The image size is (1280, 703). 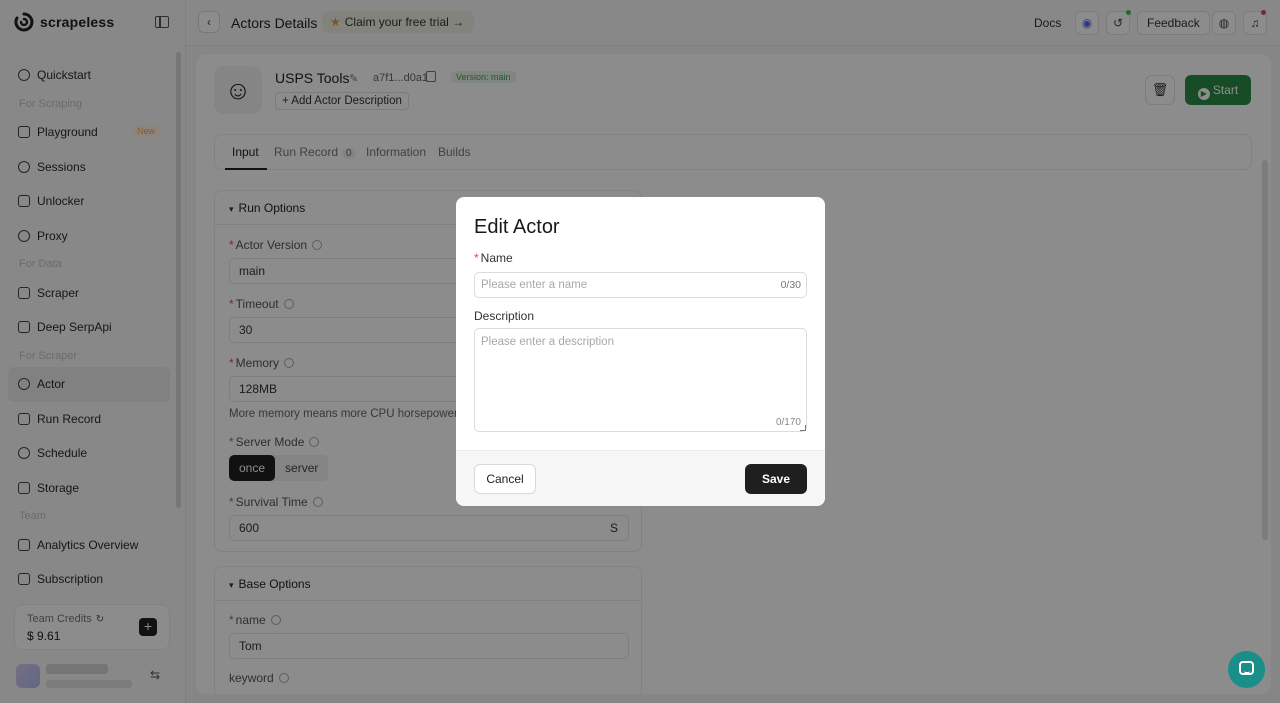 I want to click on chat-icon, so click(x=1246, y=668).